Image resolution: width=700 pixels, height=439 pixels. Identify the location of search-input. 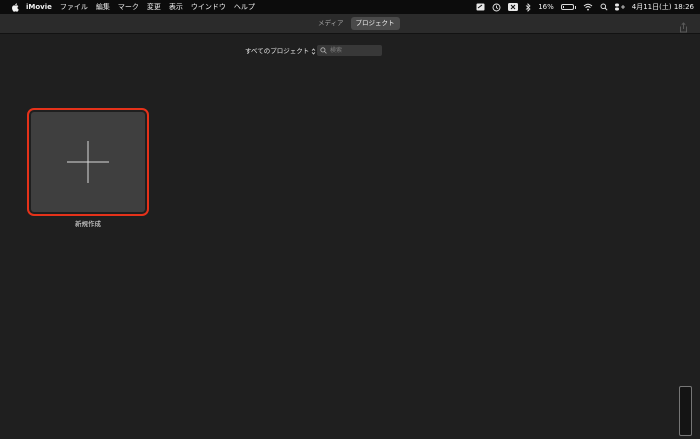
(352, 50).